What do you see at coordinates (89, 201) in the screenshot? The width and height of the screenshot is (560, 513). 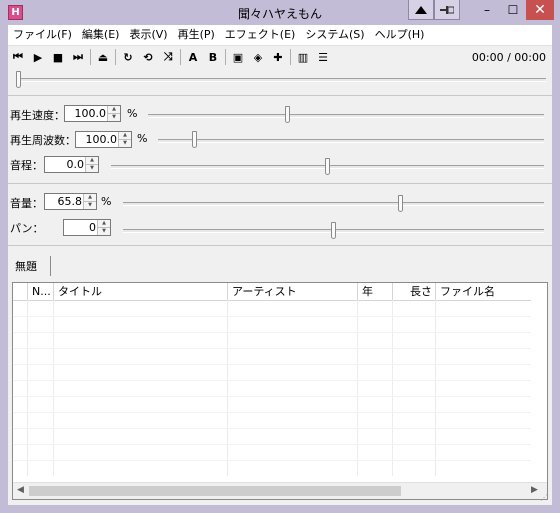 I see `volume-spin-arrows: ▲ ▼` at bounding box center [89, 201].